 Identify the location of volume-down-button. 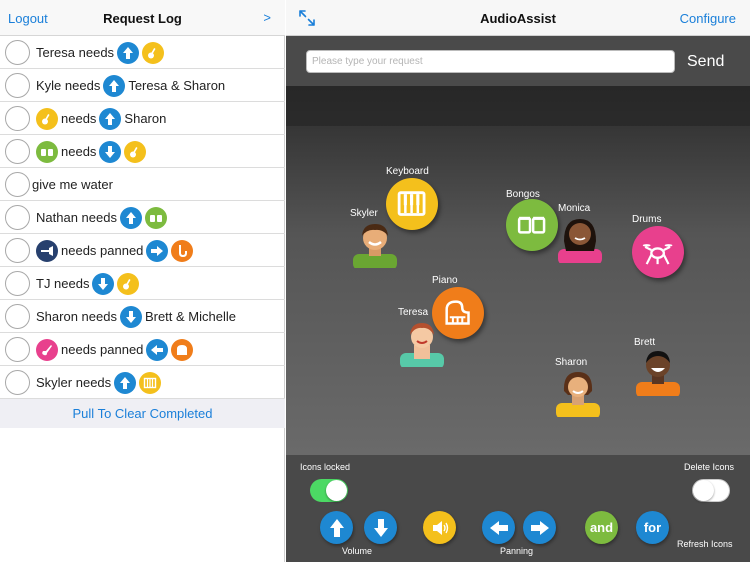
(380, 527).